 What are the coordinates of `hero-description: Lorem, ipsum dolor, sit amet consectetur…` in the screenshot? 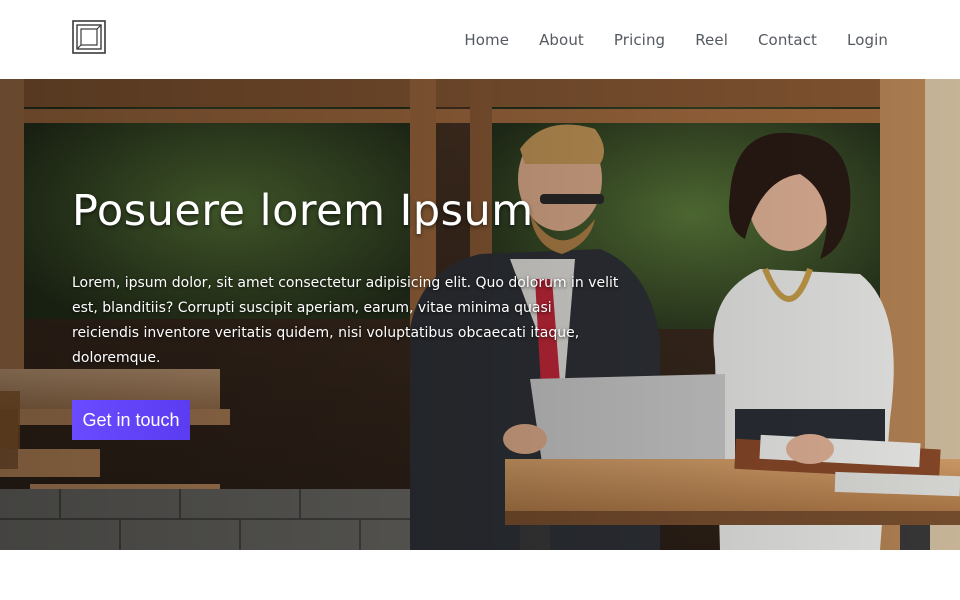 It's located at (345, 320).